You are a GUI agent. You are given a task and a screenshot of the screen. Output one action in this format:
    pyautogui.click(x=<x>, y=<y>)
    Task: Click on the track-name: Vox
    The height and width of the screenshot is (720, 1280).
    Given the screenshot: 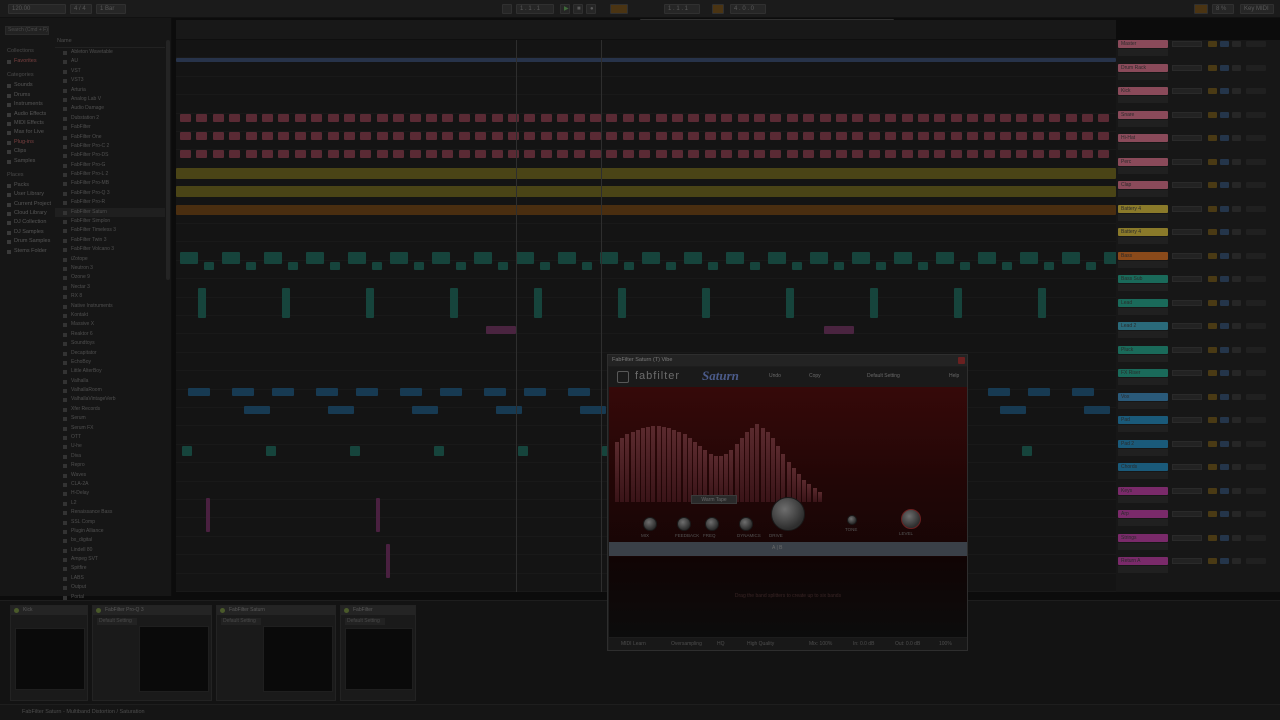 What is the action you would take?
    pyautogui.click(x=1143, y=396)
    